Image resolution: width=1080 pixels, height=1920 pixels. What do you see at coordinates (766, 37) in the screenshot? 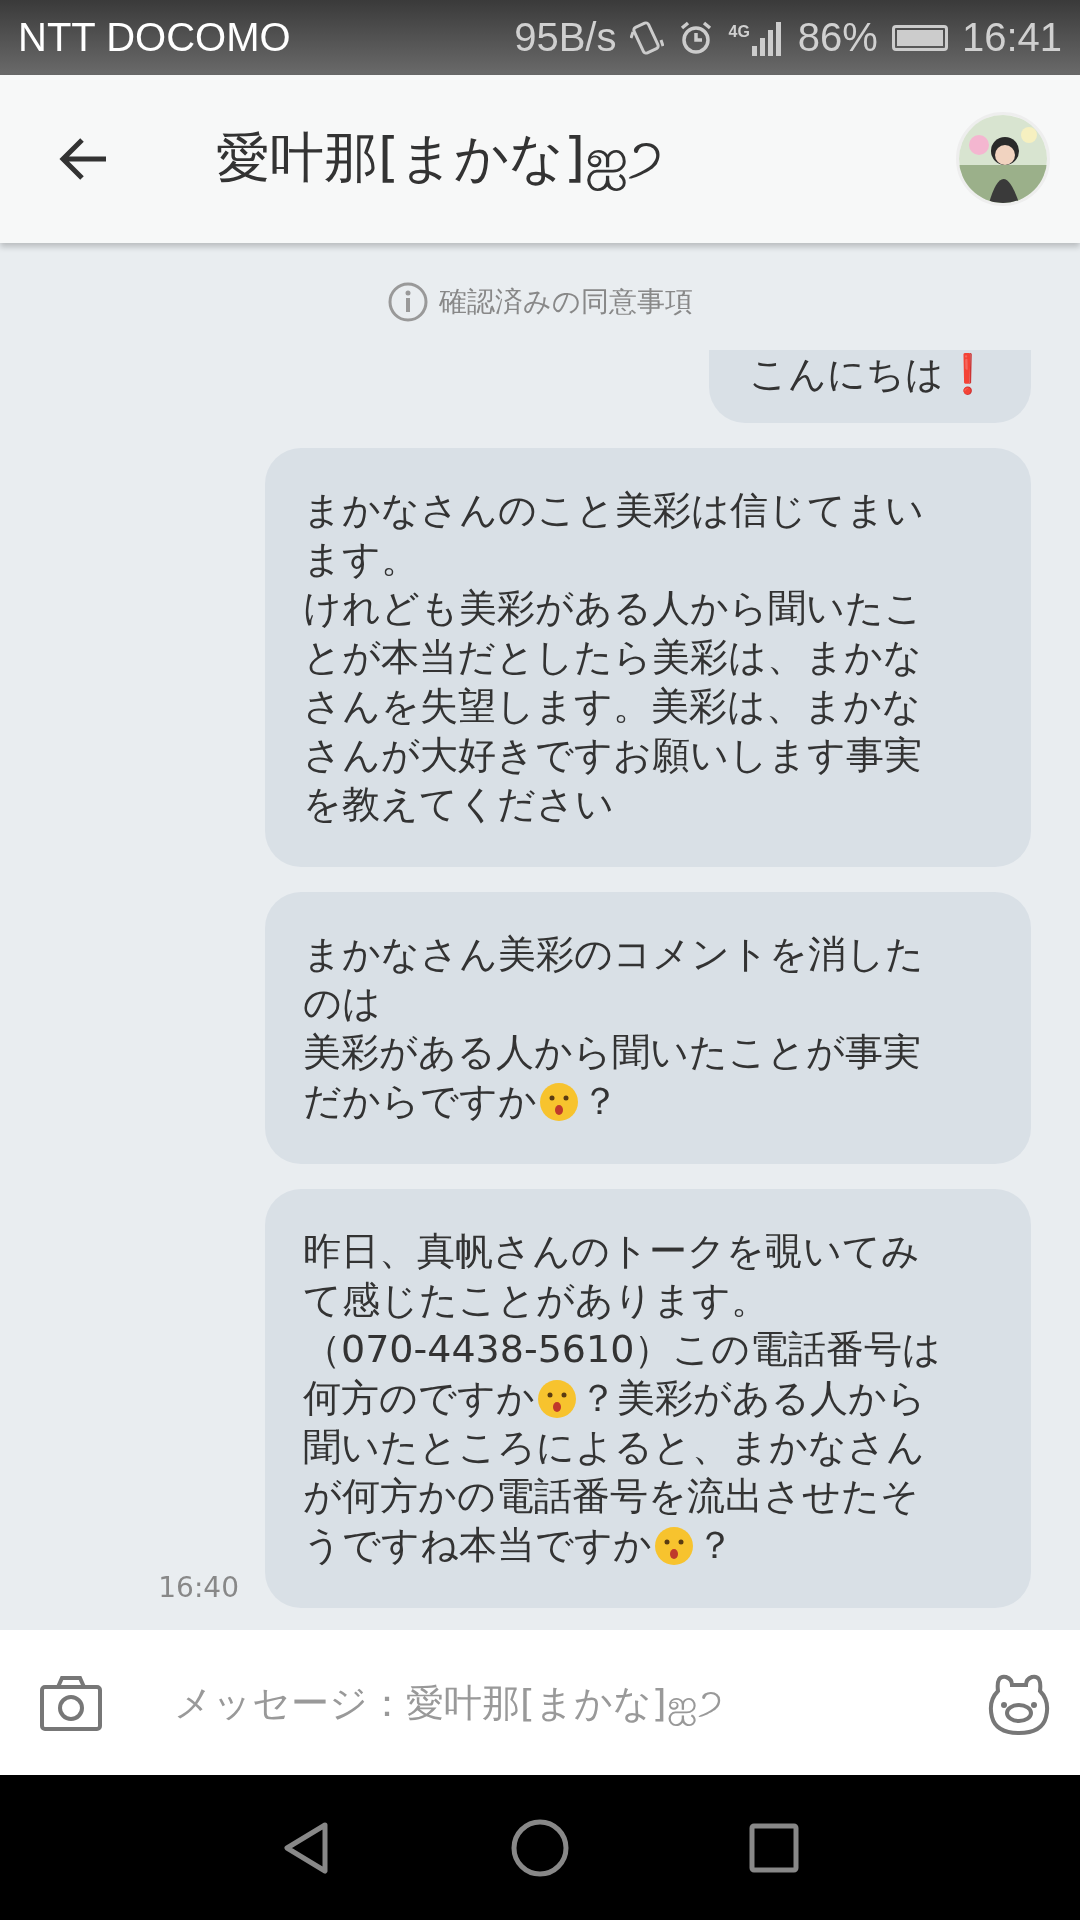
I see `signal-icon` at bounding box center [766, 37].